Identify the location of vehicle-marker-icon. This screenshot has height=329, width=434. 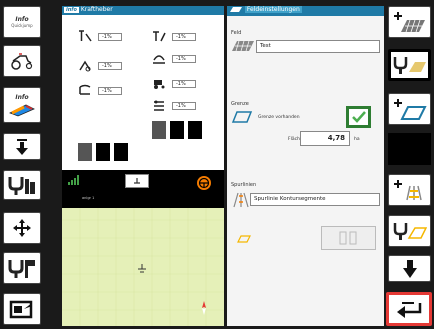
(142, 268).